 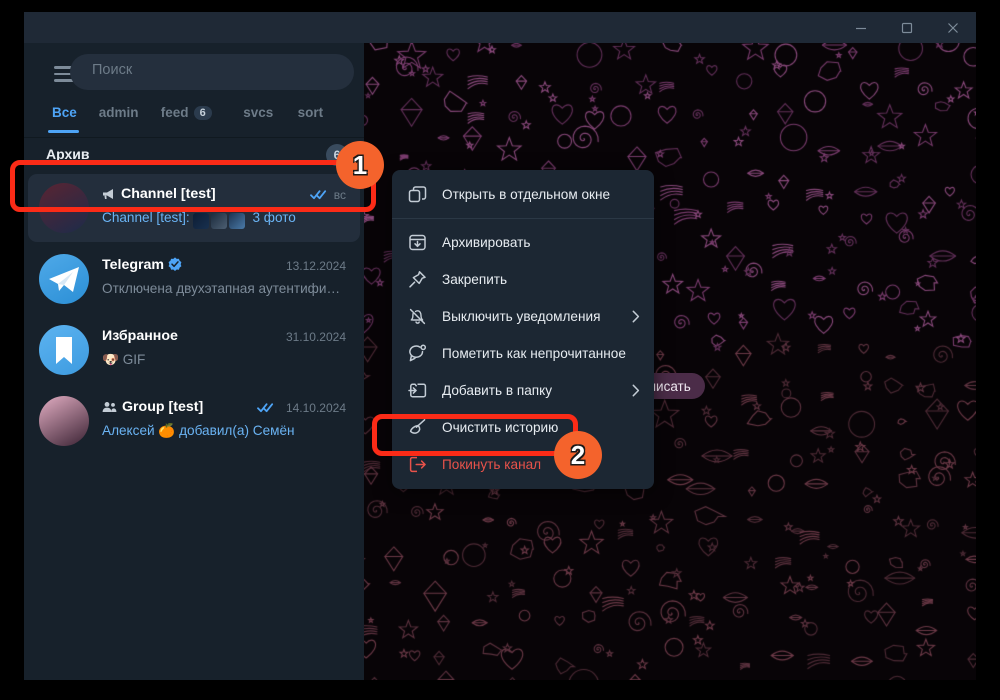 I want to click on window-titlebar, so click(x=500, y=27).